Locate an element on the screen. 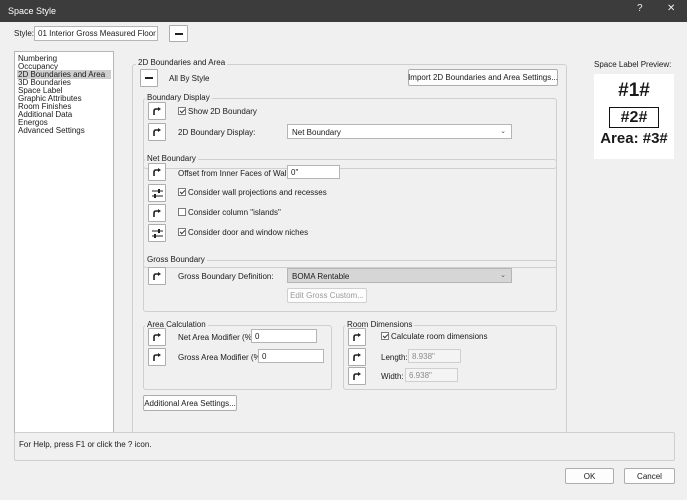 The height and width of the screenshot is (500, 687). help-icon: ? is located at coordinates (640, 8).